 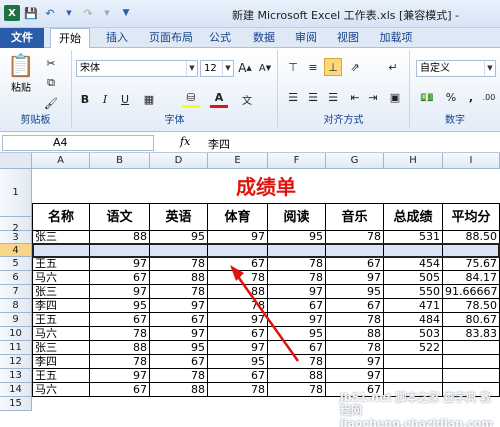 I want to click on number-group-label: 数字, so click(x=455, y=120).